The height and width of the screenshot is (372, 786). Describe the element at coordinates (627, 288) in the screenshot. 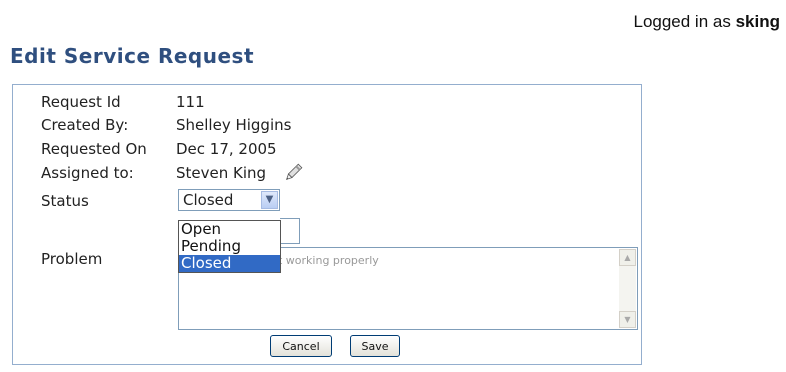

I see `problem-scrollbar: ▲ ▼` at that location.